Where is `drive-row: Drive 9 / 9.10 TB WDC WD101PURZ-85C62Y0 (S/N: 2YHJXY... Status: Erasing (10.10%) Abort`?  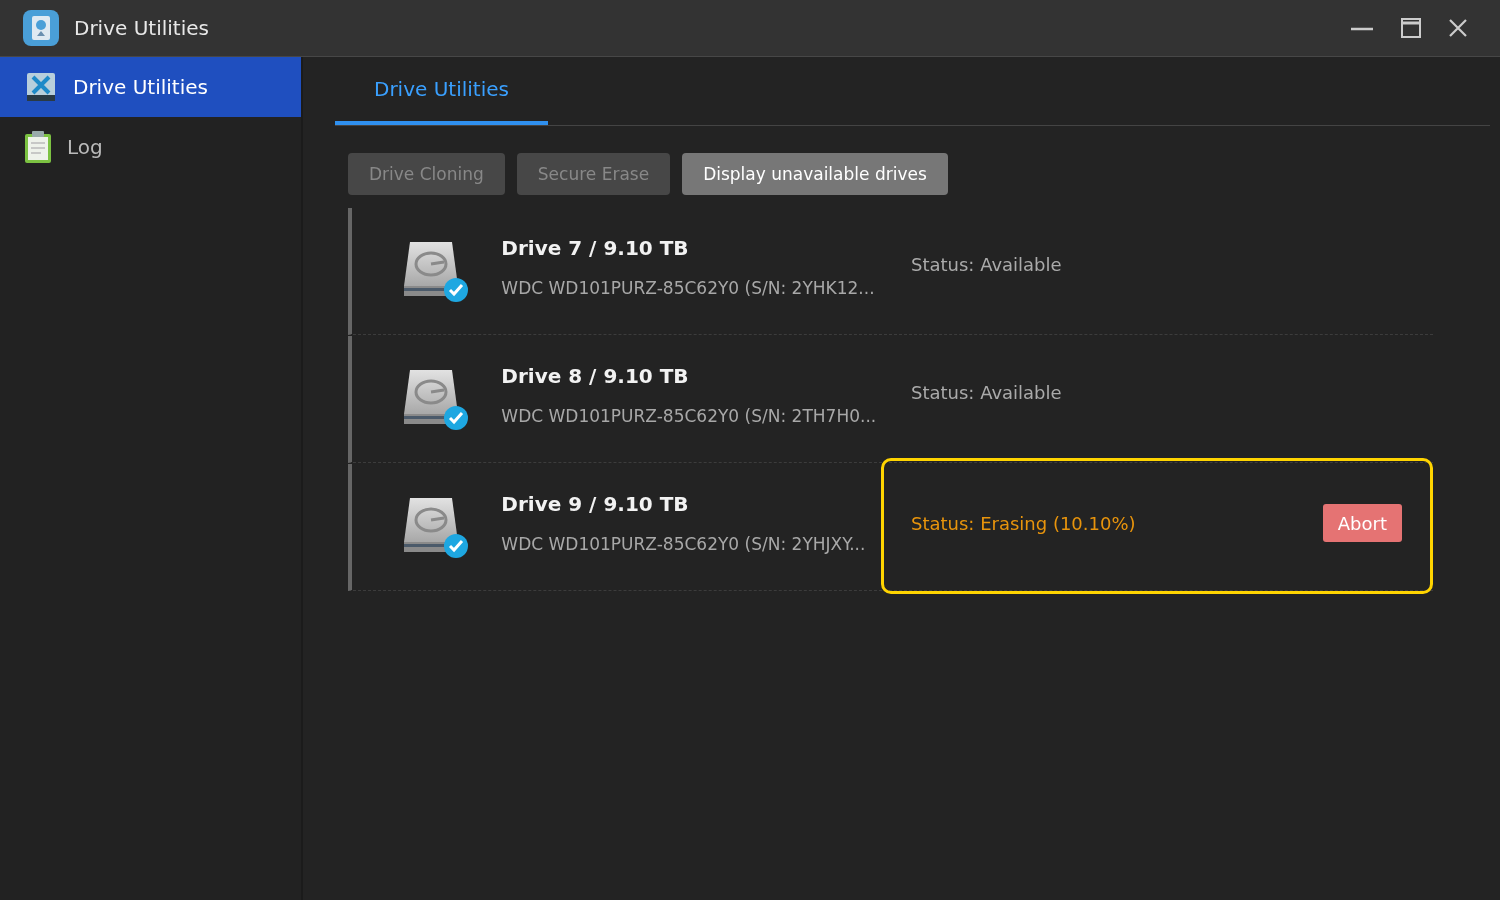 drive-row: Drive 9 / 9.10 TB WDC WD101PURZ-85C62Y0 (S/N: 2YHJXY... Status: Erasing (10.10%) Abort is located at coordinates (890, 527).